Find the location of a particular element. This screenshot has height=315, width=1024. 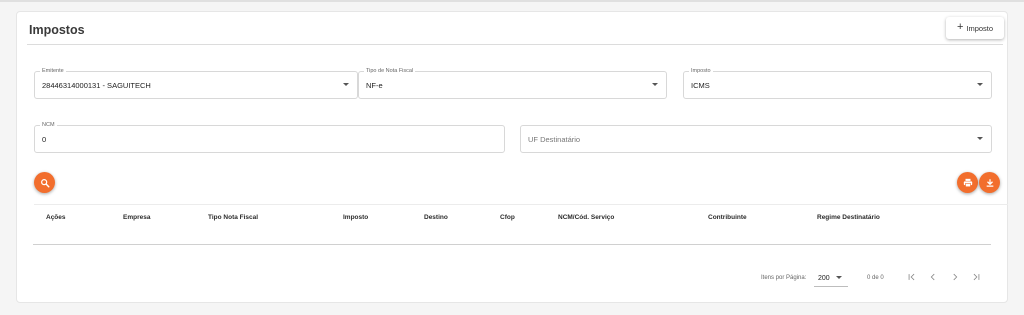

chevron-left-icon is located at coordinates (932, 277).